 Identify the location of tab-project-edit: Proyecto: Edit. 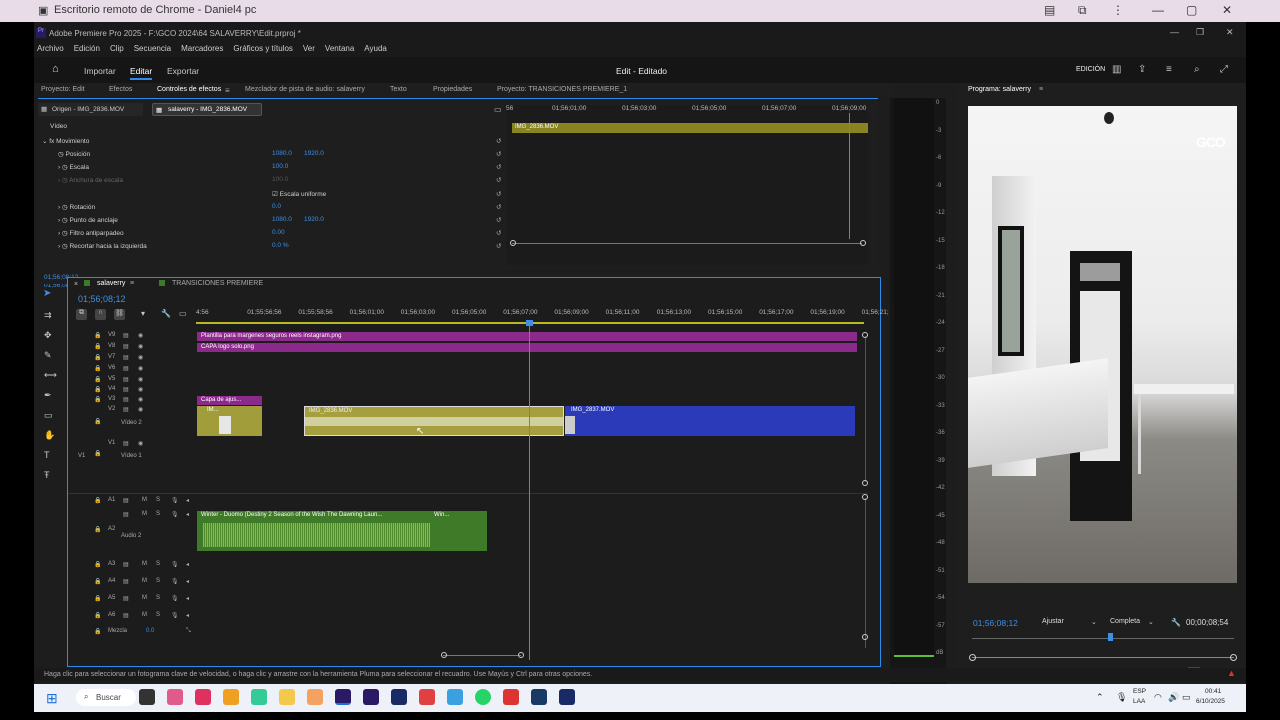
(63, 89).